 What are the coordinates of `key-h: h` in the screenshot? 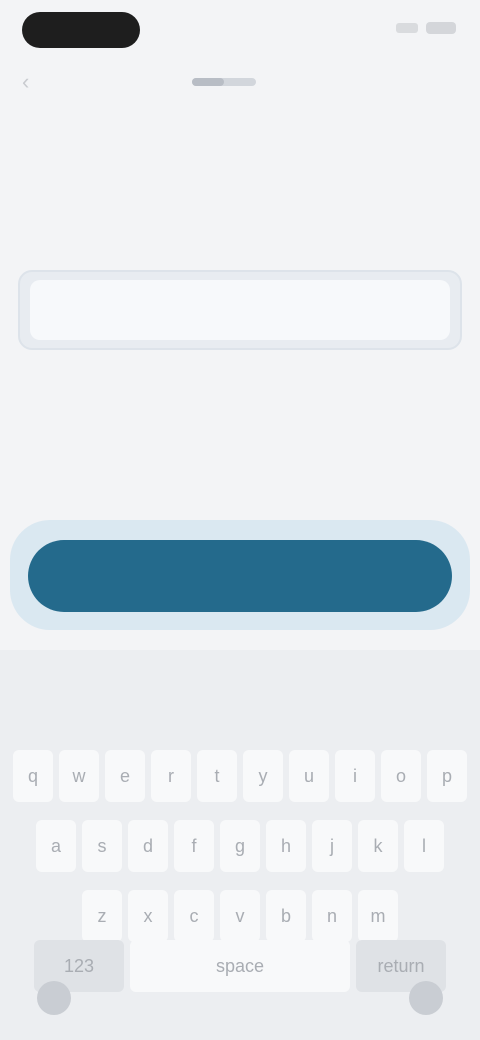 It's located at (286, 846).